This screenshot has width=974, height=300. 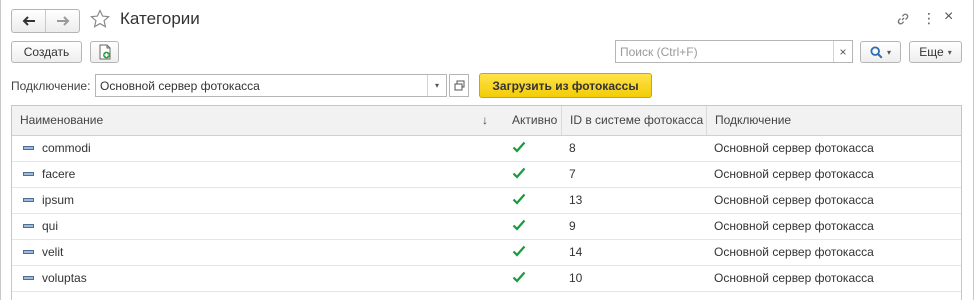 I want to click on forward-button, so click(x=62, y=21).